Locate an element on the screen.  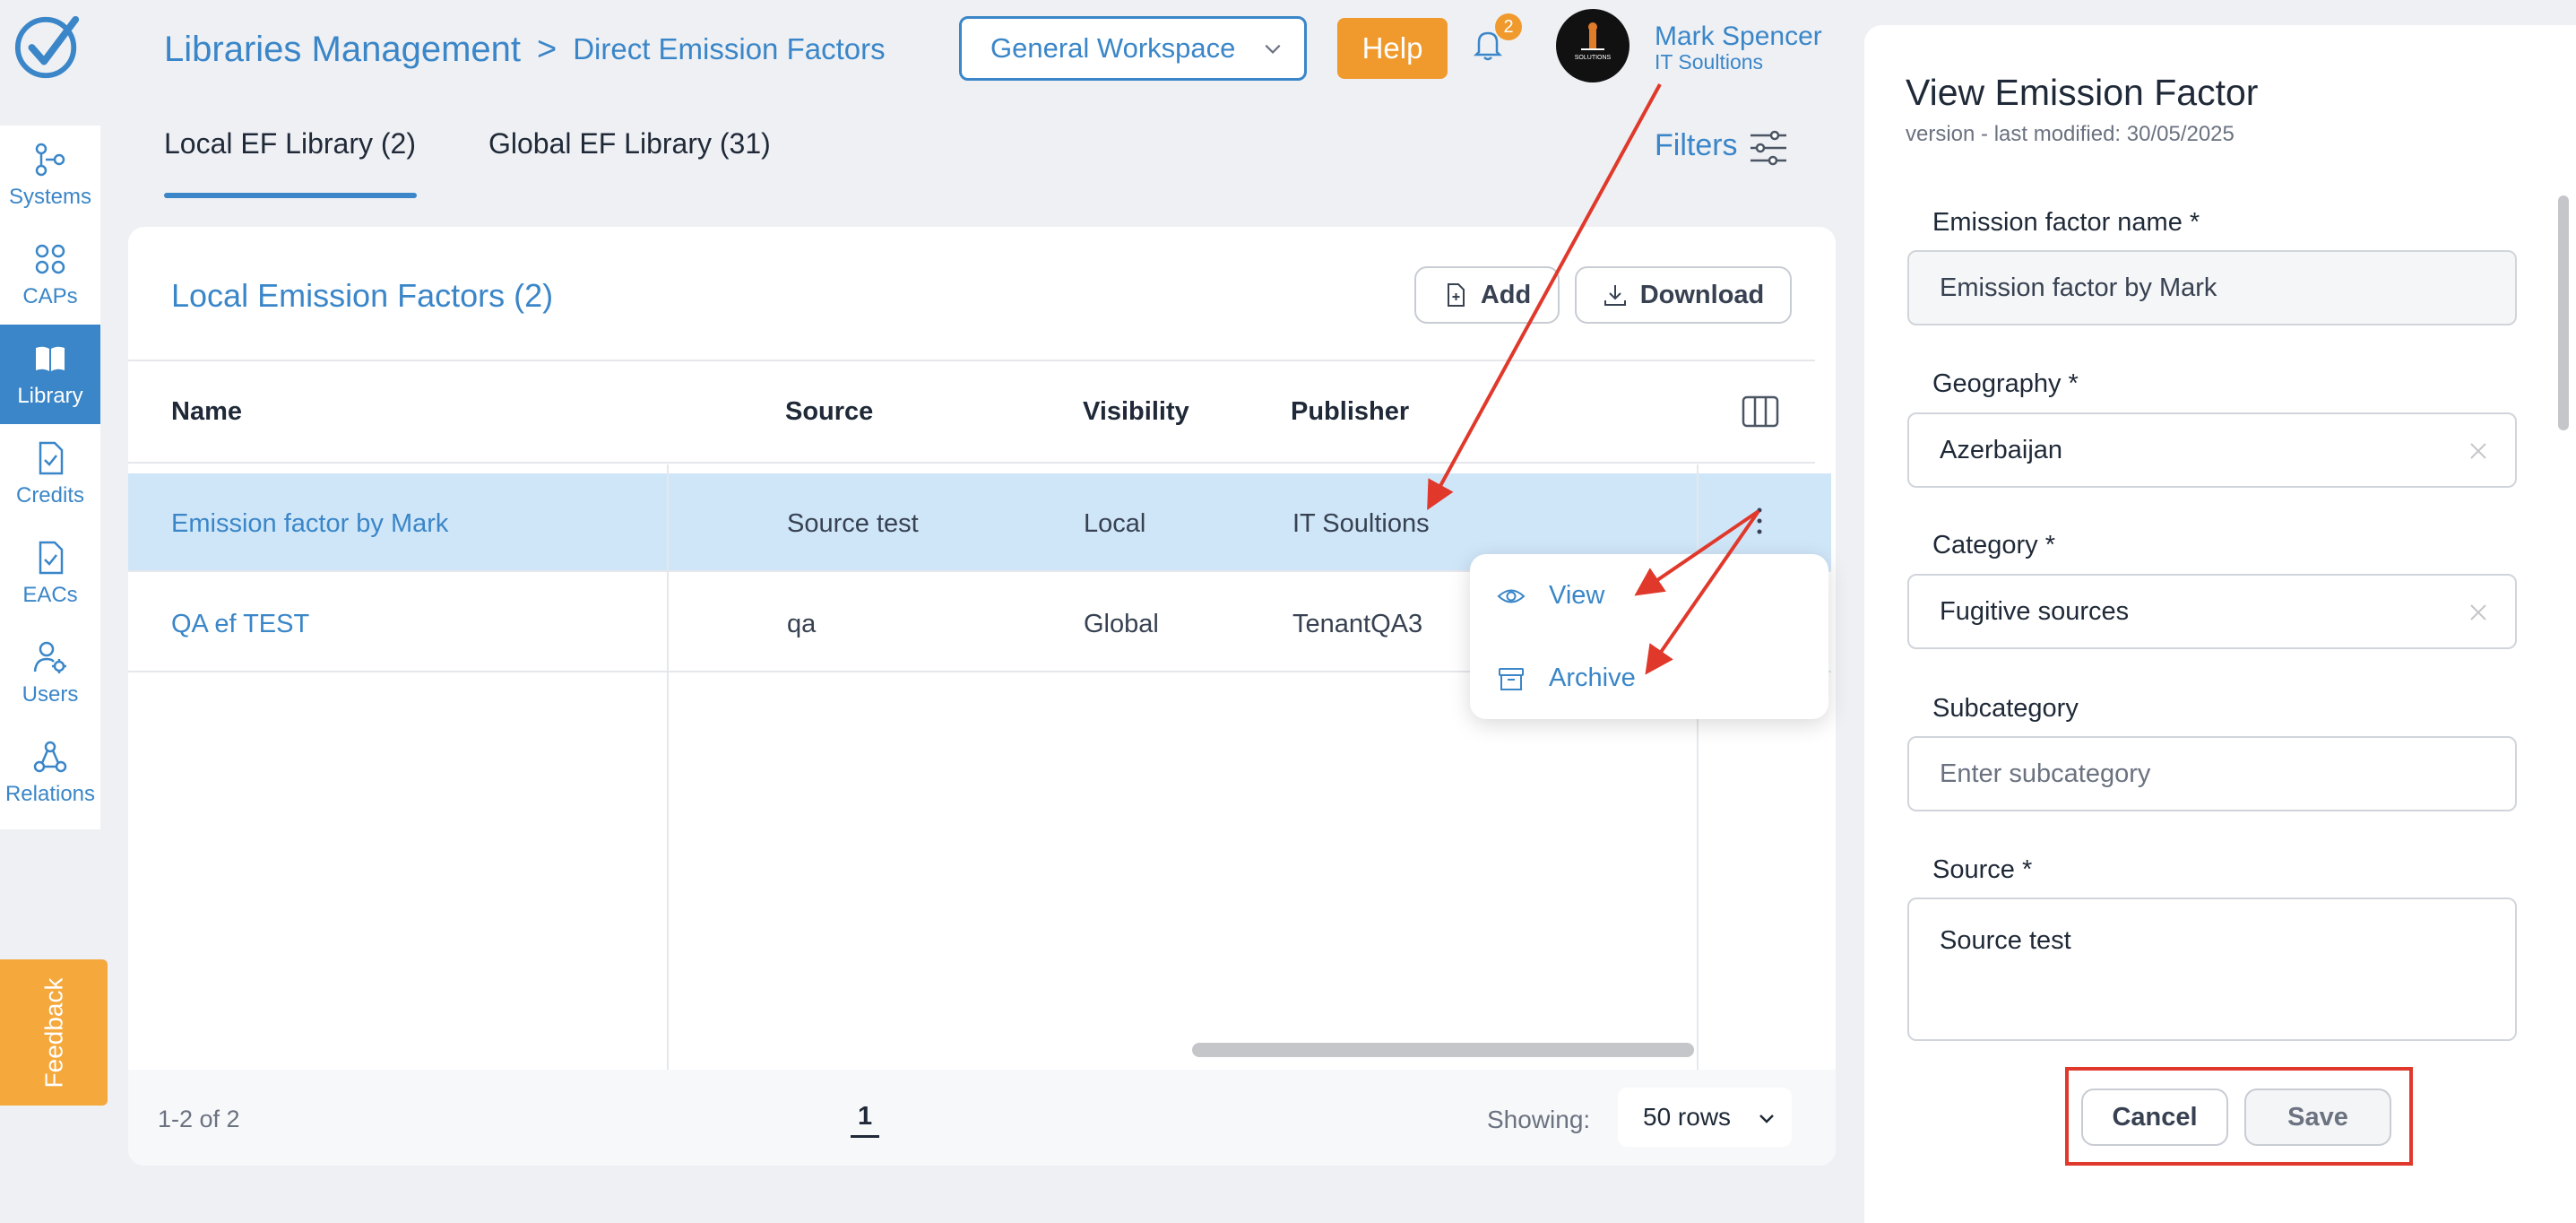
cell-visibility: Local is located at coordinates (1115, 523).